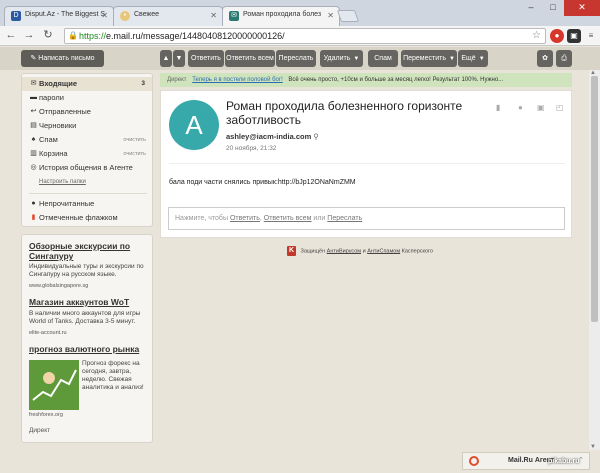 This screenshot has width=600, height=473. I want to click on filter-flagged: ▮ Отмеченные флажком, so click(87, 218).